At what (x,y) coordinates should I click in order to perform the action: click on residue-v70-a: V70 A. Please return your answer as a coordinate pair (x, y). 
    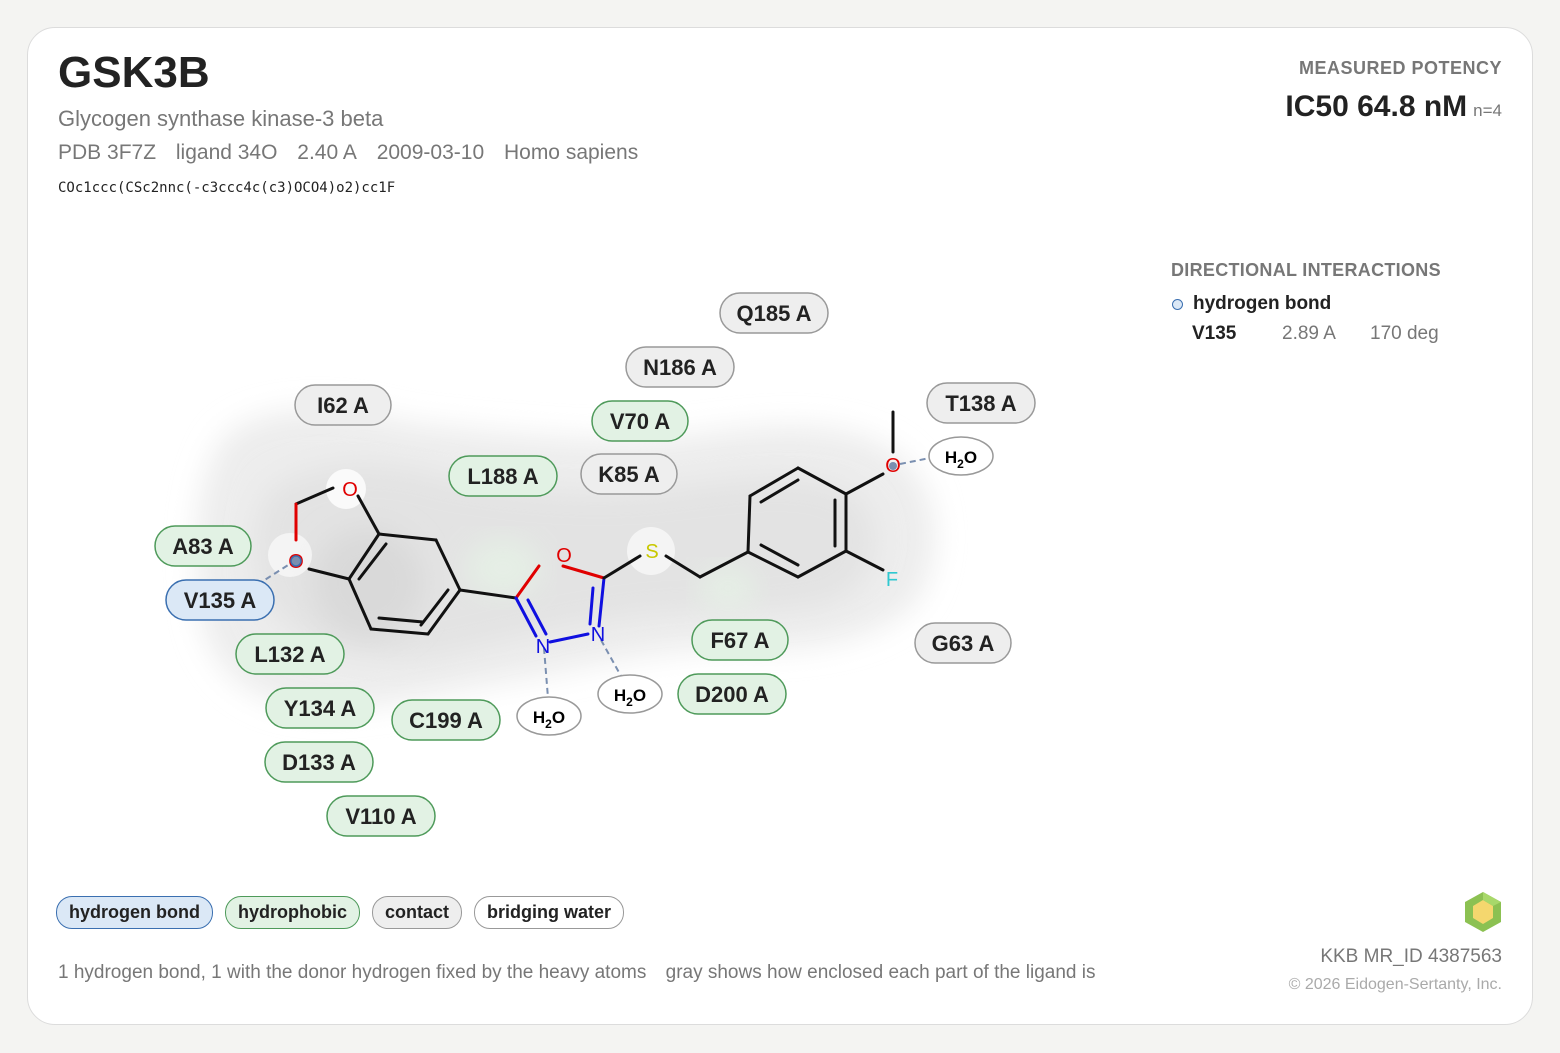
    Looking at the image, I should click on (640, 421).